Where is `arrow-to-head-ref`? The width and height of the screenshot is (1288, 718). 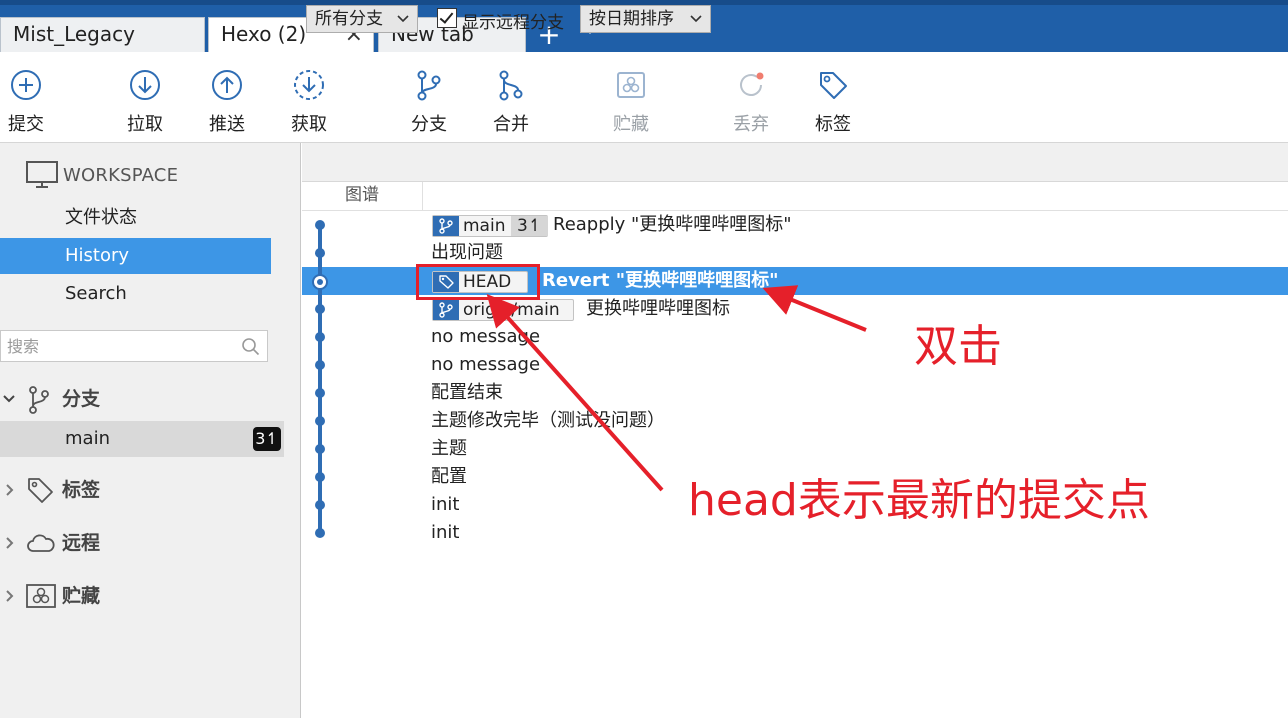 arrow-to-head-ref is located at coordinates (575, 393).